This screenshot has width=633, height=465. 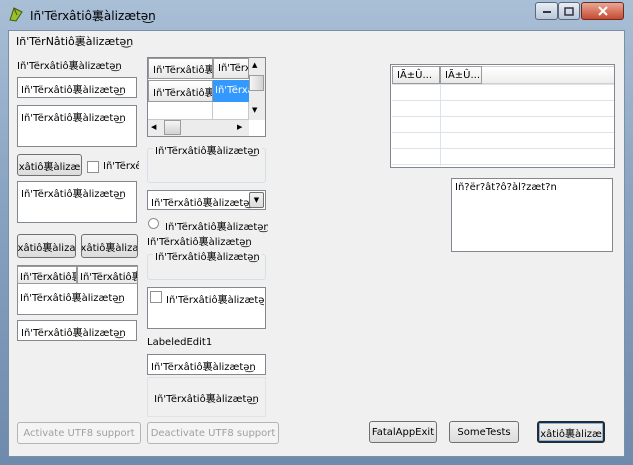 What do you see at coordinates (121, 166) in the screenshot?
I see `checkbox1-label: Iñ'Tërxê` at bounding box center [121, 166].